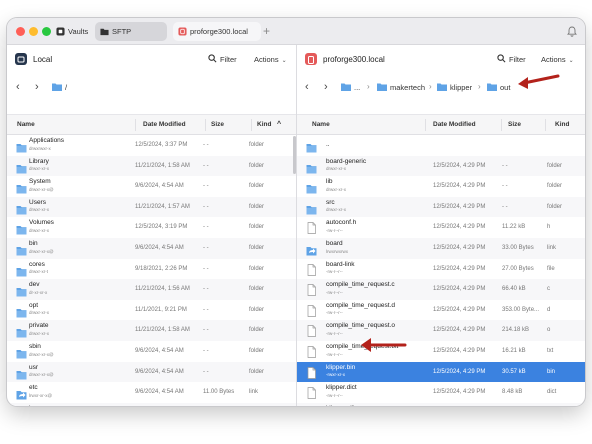 This screenshot has width=592, height=444. Describe the element at coordinates (151, 310) in the screenshot. I see `table-row: opt drwxr-xr-x 11/1/2021, 9:21 PM - - folder` at that location.